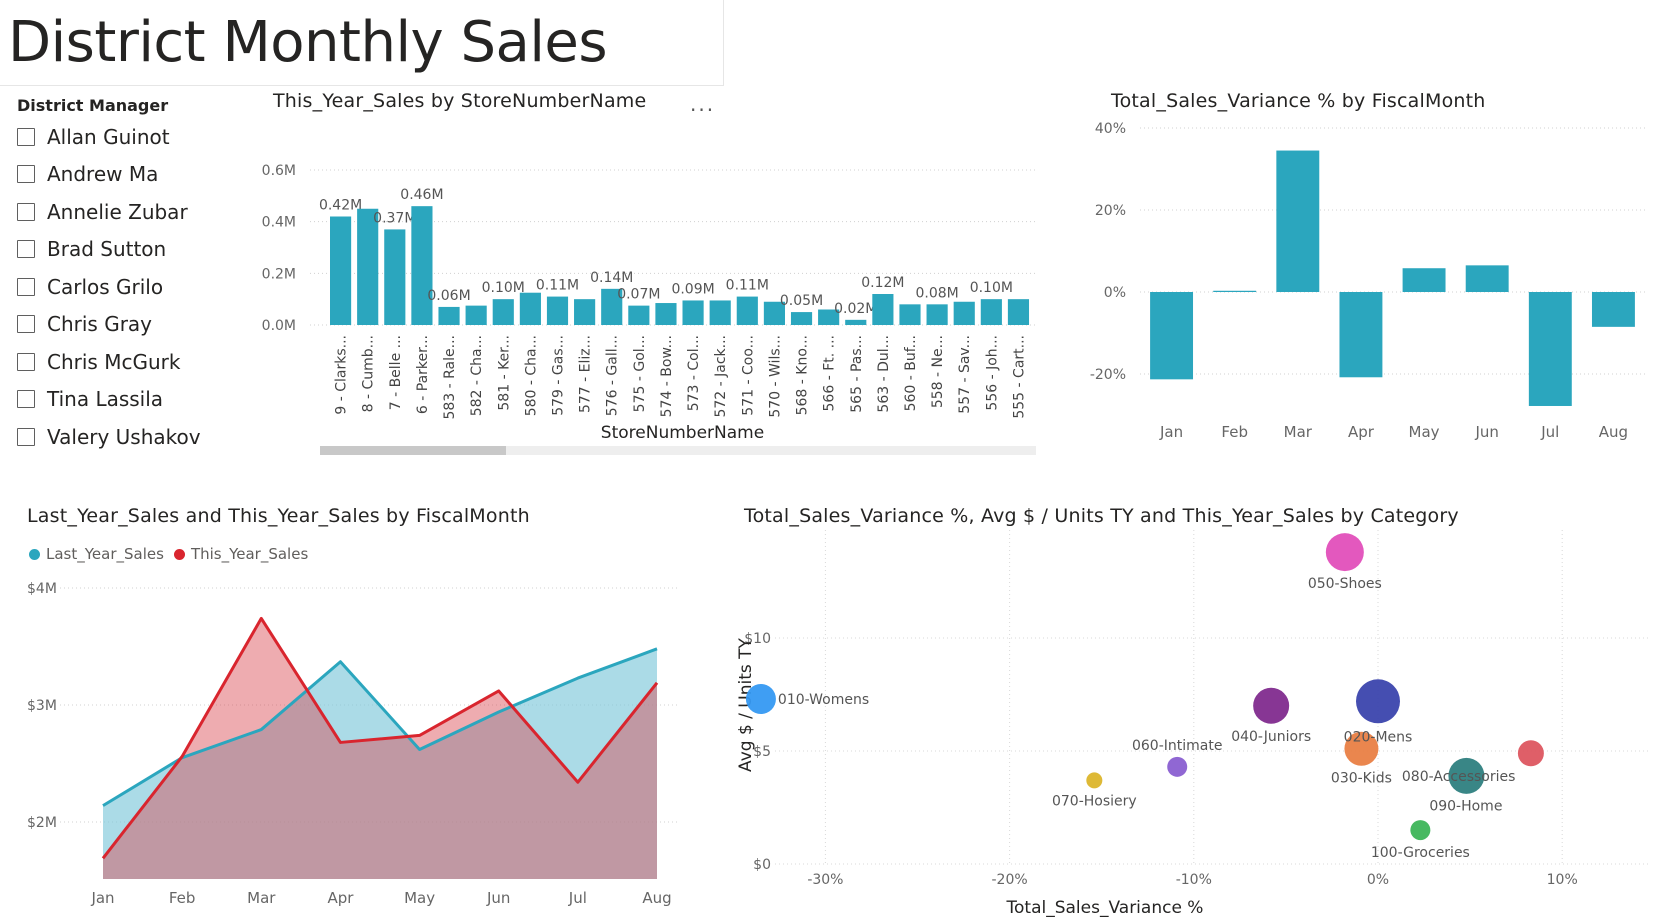 This screenshot has width=1653, height=924. I want to click on slicer-item: Allan Guinot, so click(109, 137).